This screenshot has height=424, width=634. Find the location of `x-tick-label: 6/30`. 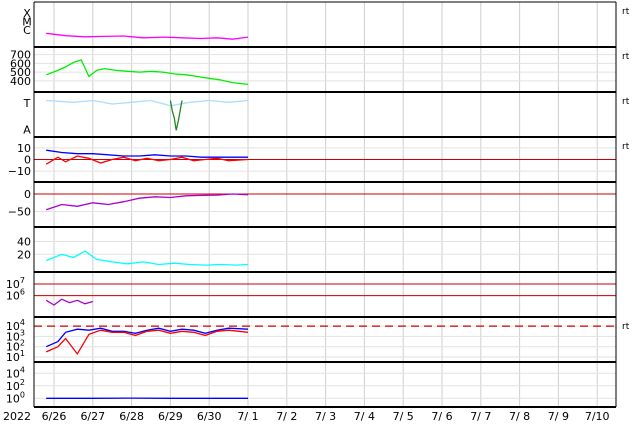

x-tick-label: 6/30 is located at coordinates (209, 416).